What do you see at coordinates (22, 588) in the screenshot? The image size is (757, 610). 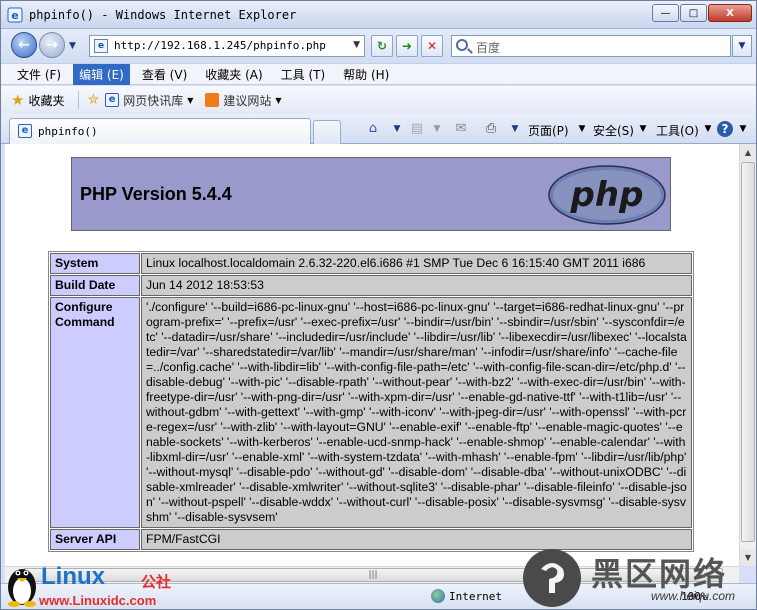 I see `tux-penguin-icon` at bounding box center [22, 588].